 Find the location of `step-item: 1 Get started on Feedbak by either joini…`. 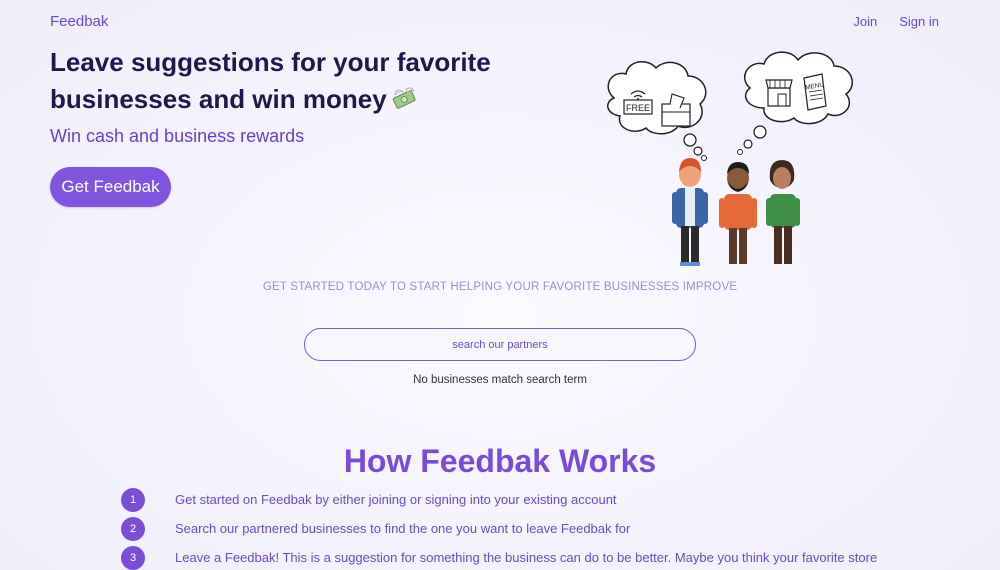

step-item: 1 Get started on Feedbak by either joini… is located at coordinates (508, 500).